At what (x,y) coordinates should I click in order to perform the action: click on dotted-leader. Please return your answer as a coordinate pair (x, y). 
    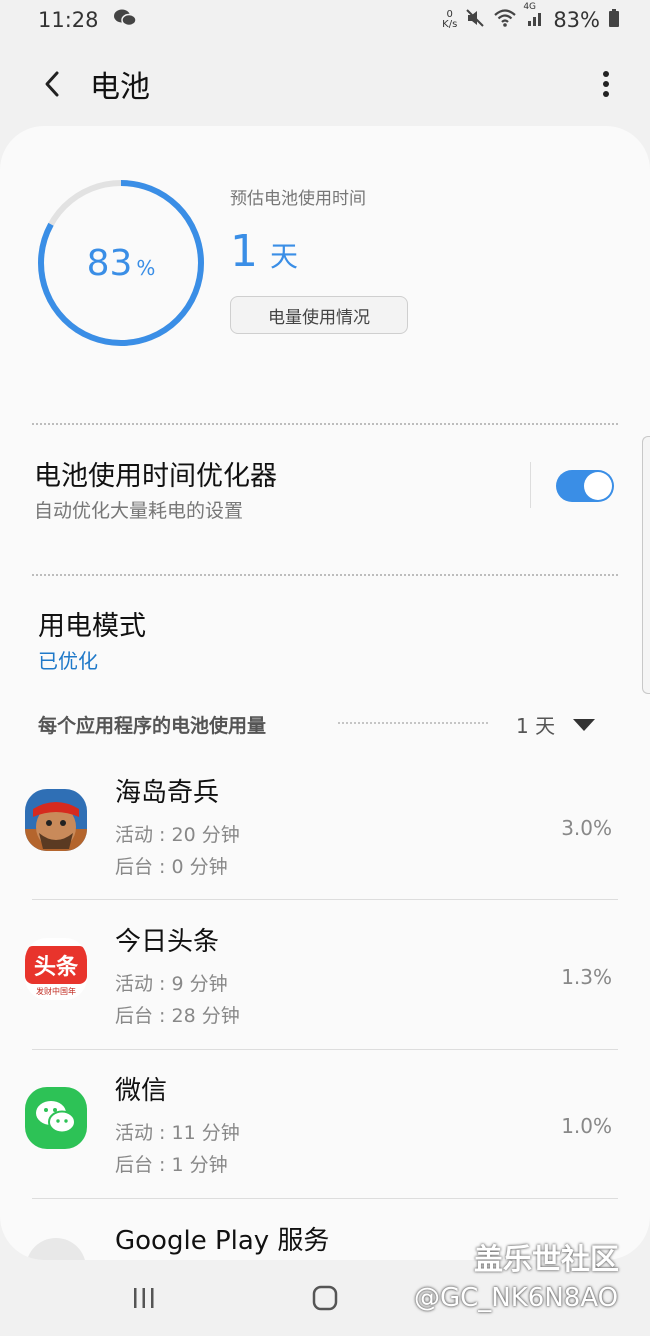
    Looking at the image, I should click on (413, 723).